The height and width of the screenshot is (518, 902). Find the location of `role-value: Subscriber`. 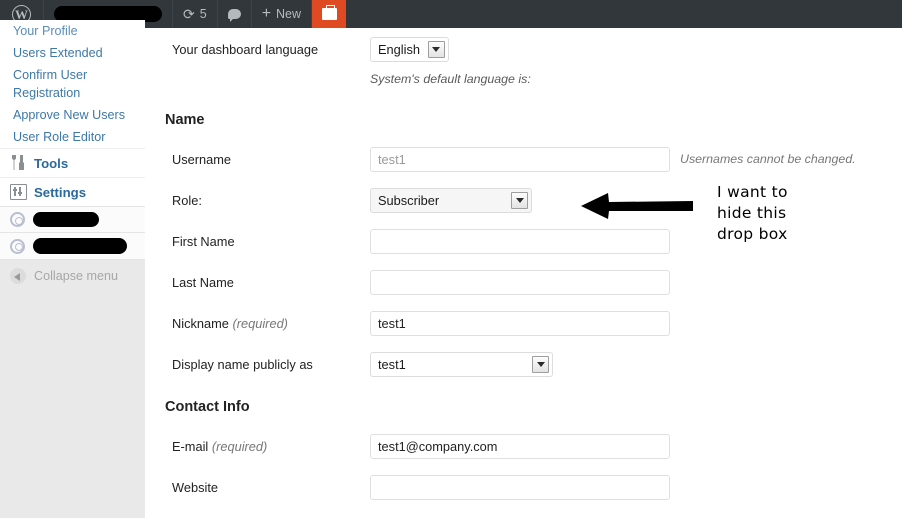

role-value: Subscriber is located at coordinates (409, 200).